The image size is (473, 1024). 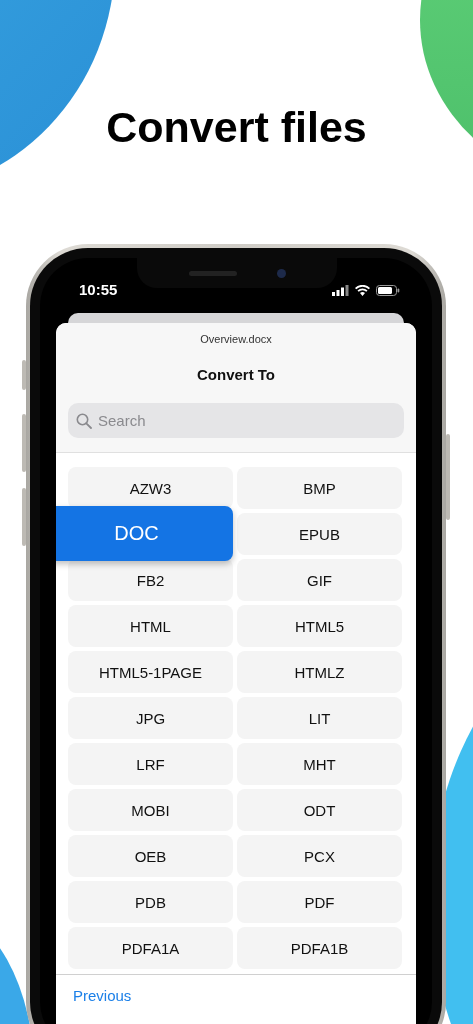 What do you see at coordinates (150, 626) in the screenshot?
I see `format-button: HTML` at bounding box center [150, 626].